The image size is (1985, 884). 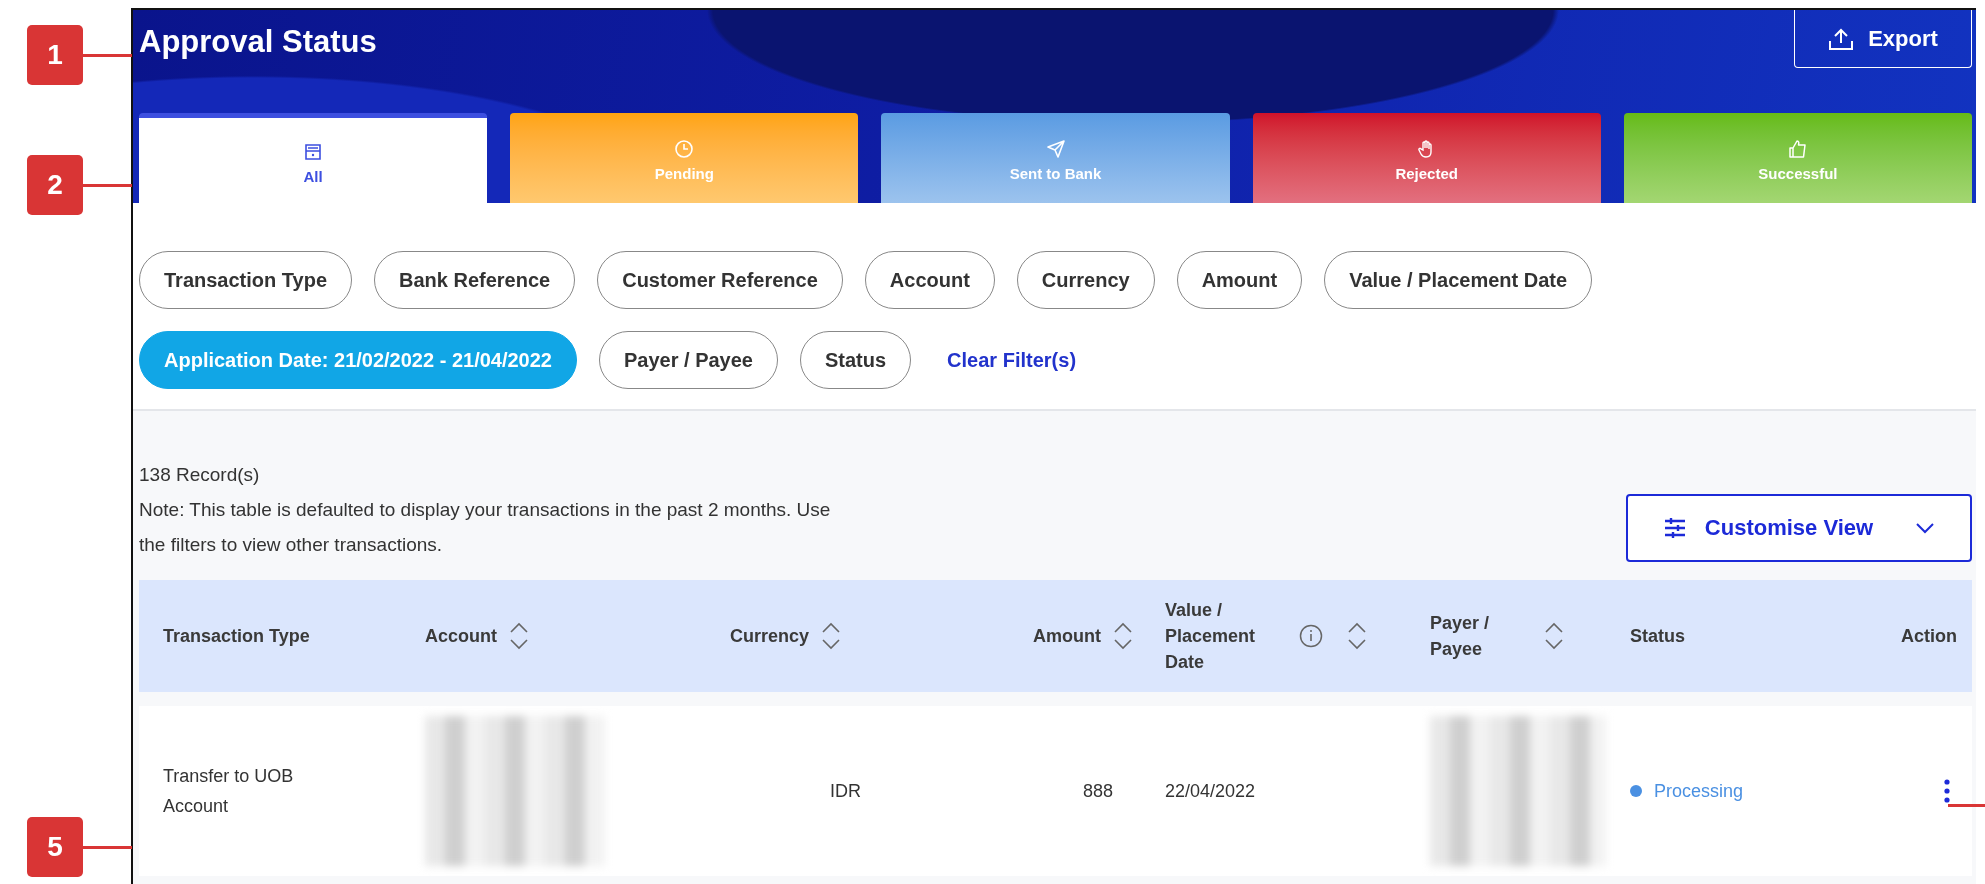 What do you see at coordinates (1085, 280) in the screenshot?
I see `filter-chip: Currency` at bounding box center [1085, 280].